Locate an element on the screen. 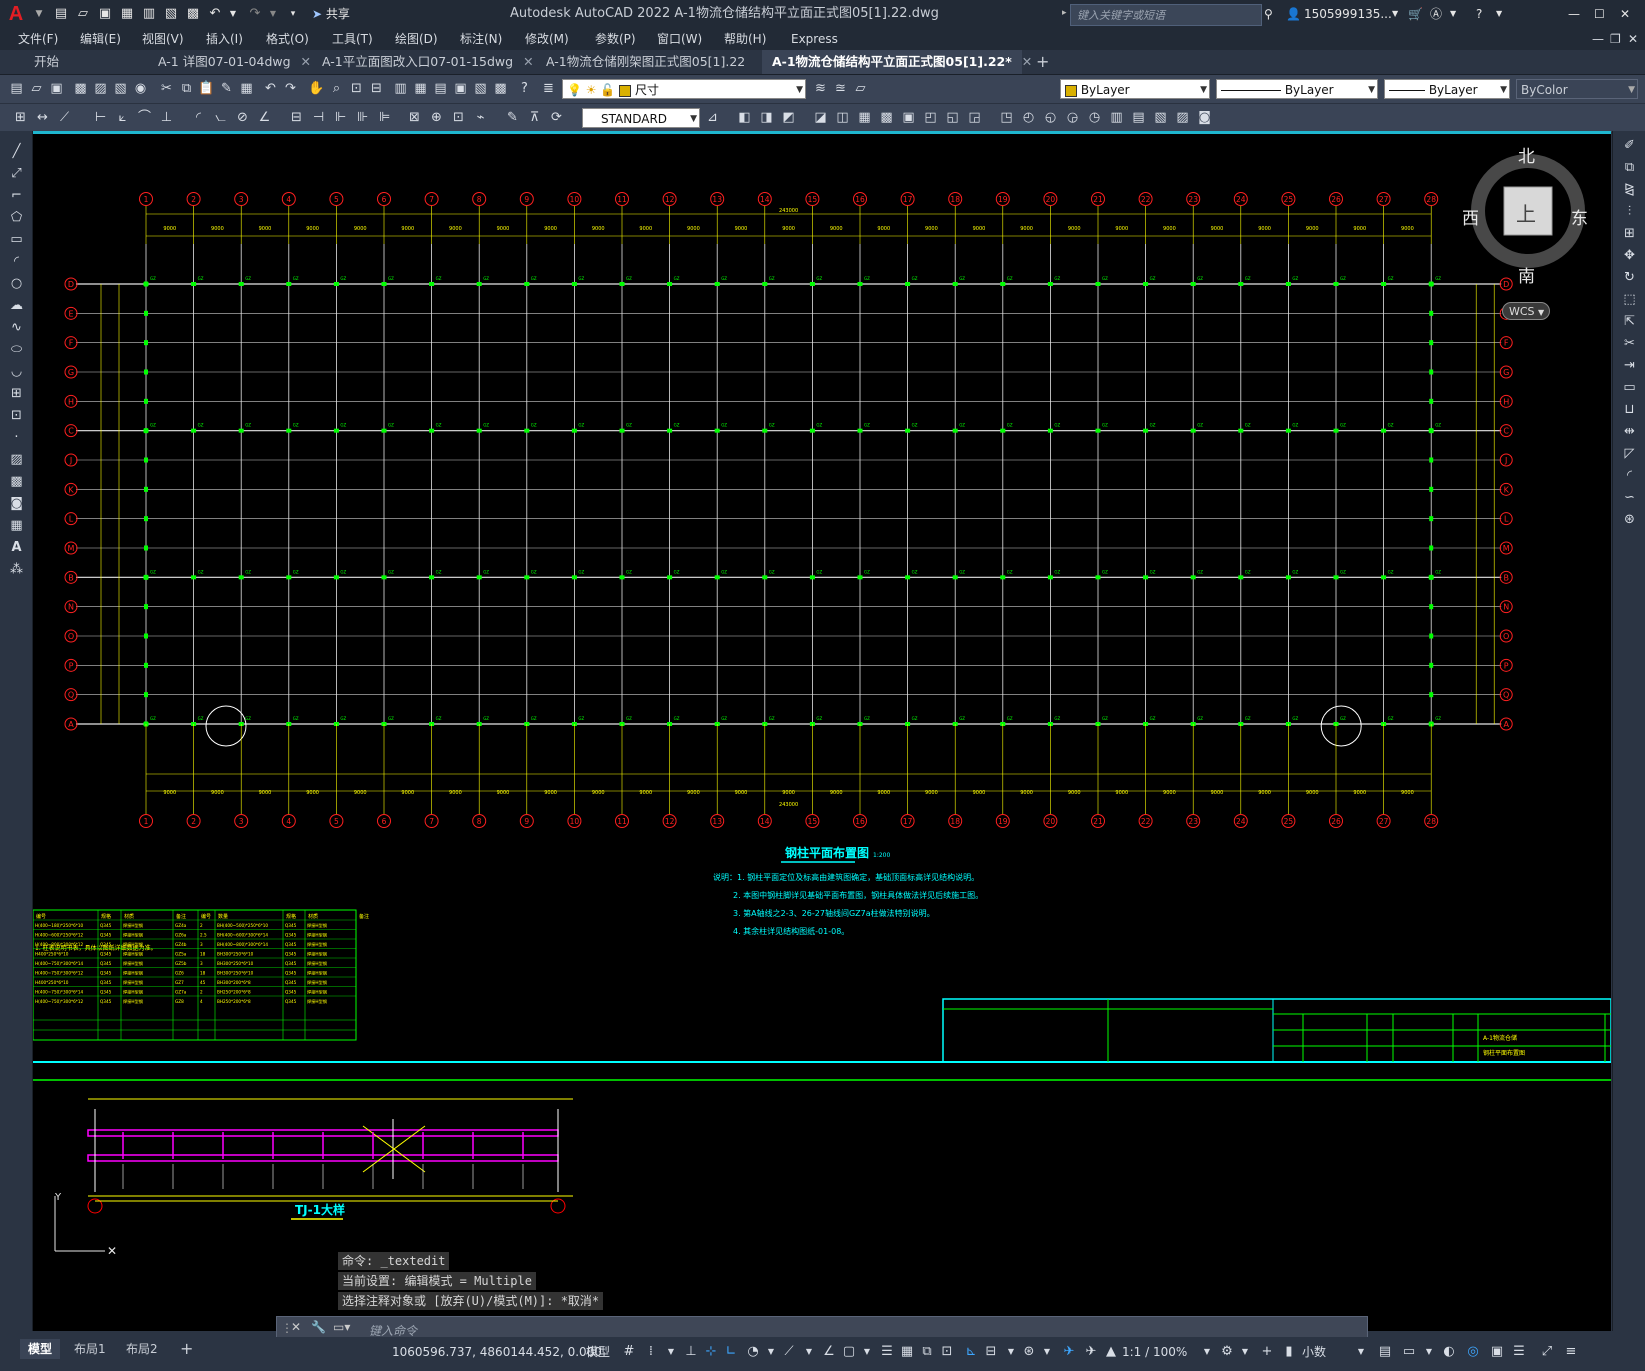  gizmo-icon: ⊛ is located at coordinates (1029, 1352).